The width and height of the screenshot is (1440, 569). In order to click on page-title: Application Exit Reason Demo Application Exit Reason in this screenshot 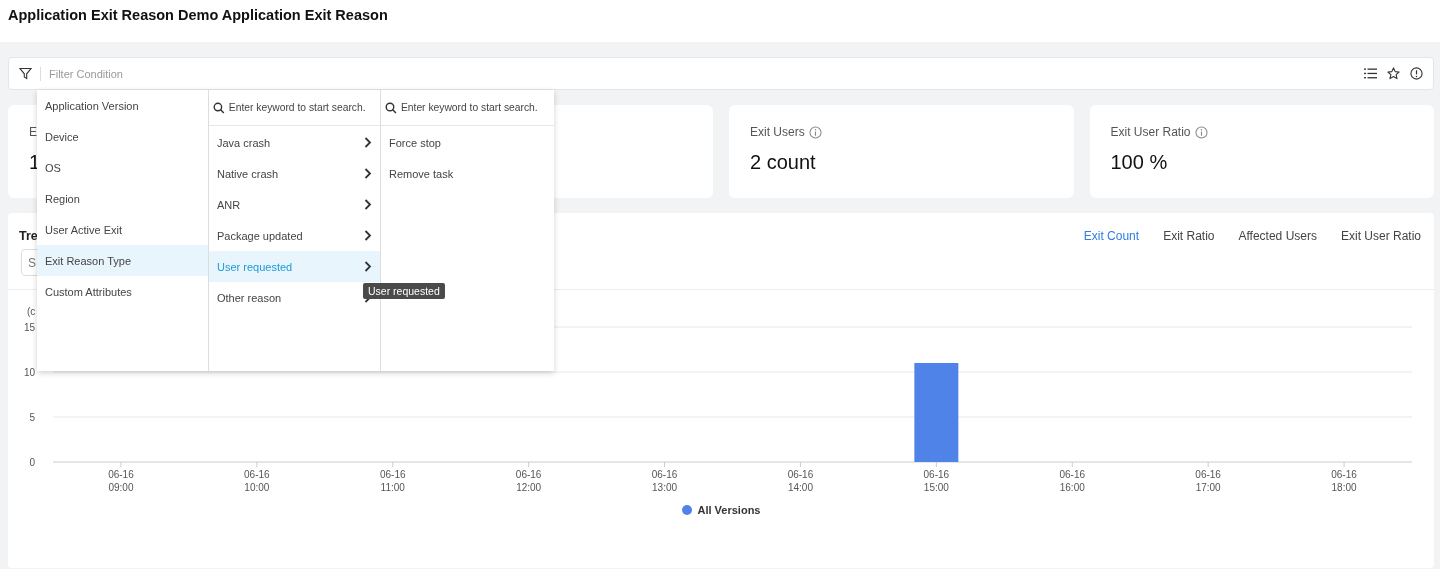, I will do `click(198, 15)`.